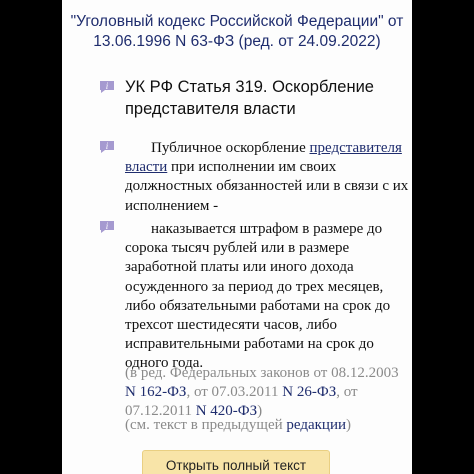 This screenshot has height=474, width=474. What do you see at coordinates (232, 392) in the screenshot?
I see `amendments-text: , от 07.03.2011` at bounding box center [232, 392].